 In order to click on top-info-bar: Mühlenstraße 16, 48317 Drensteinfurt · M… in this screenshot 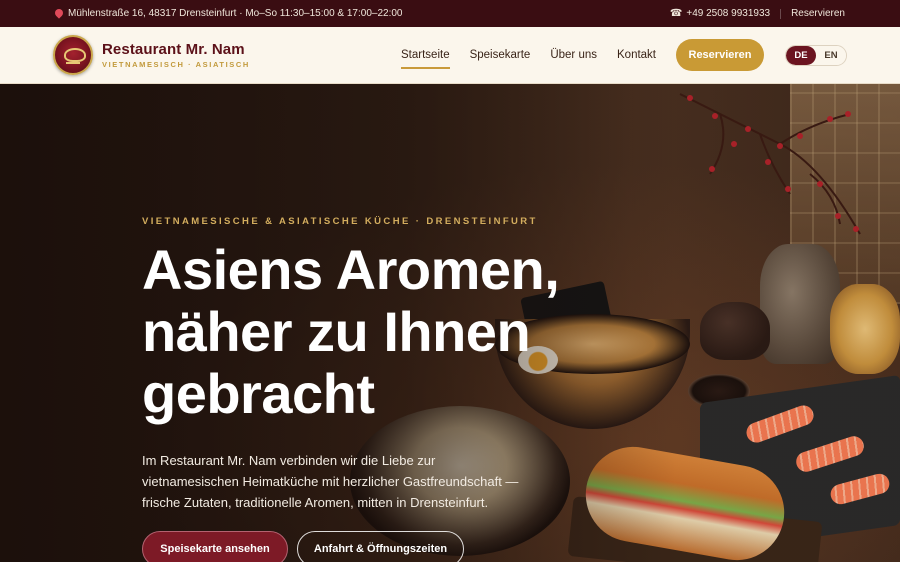, I will do `click(450, 13)`.